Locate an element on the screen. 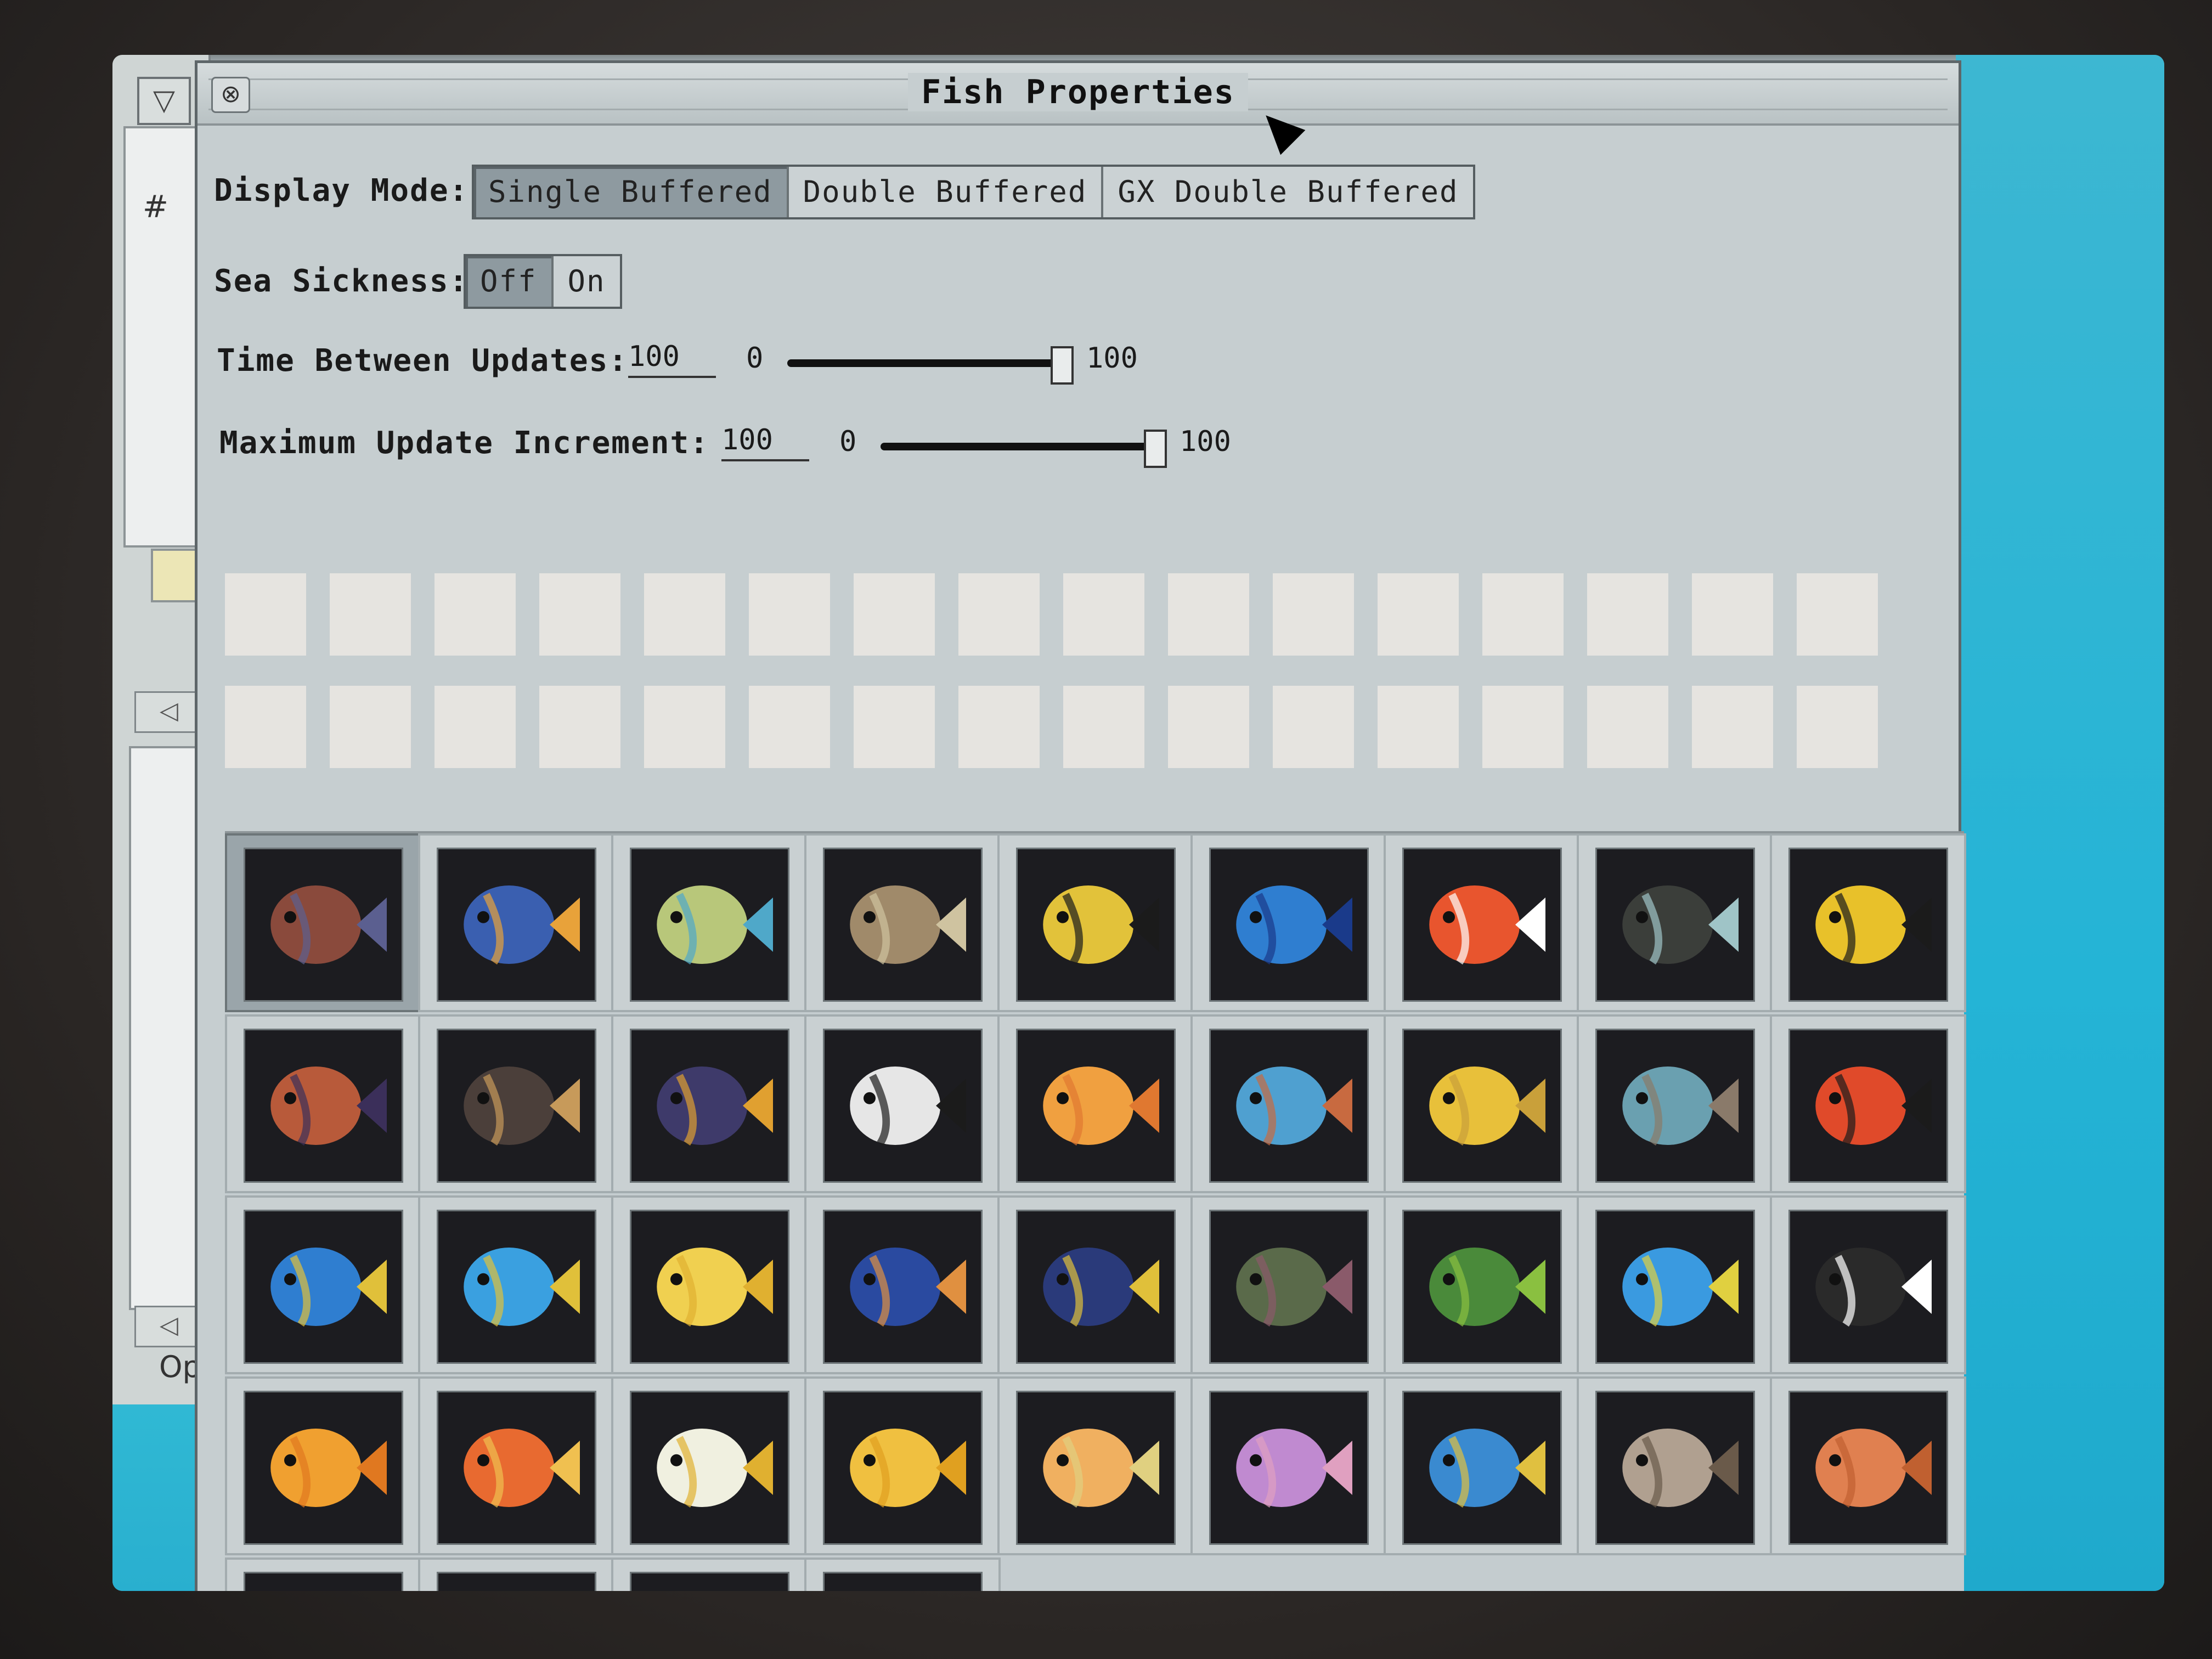 Image resolution: width=2212 pixels, height=1659 pixels. increment-slider-min: 0 is located at coordinates (848, 442).